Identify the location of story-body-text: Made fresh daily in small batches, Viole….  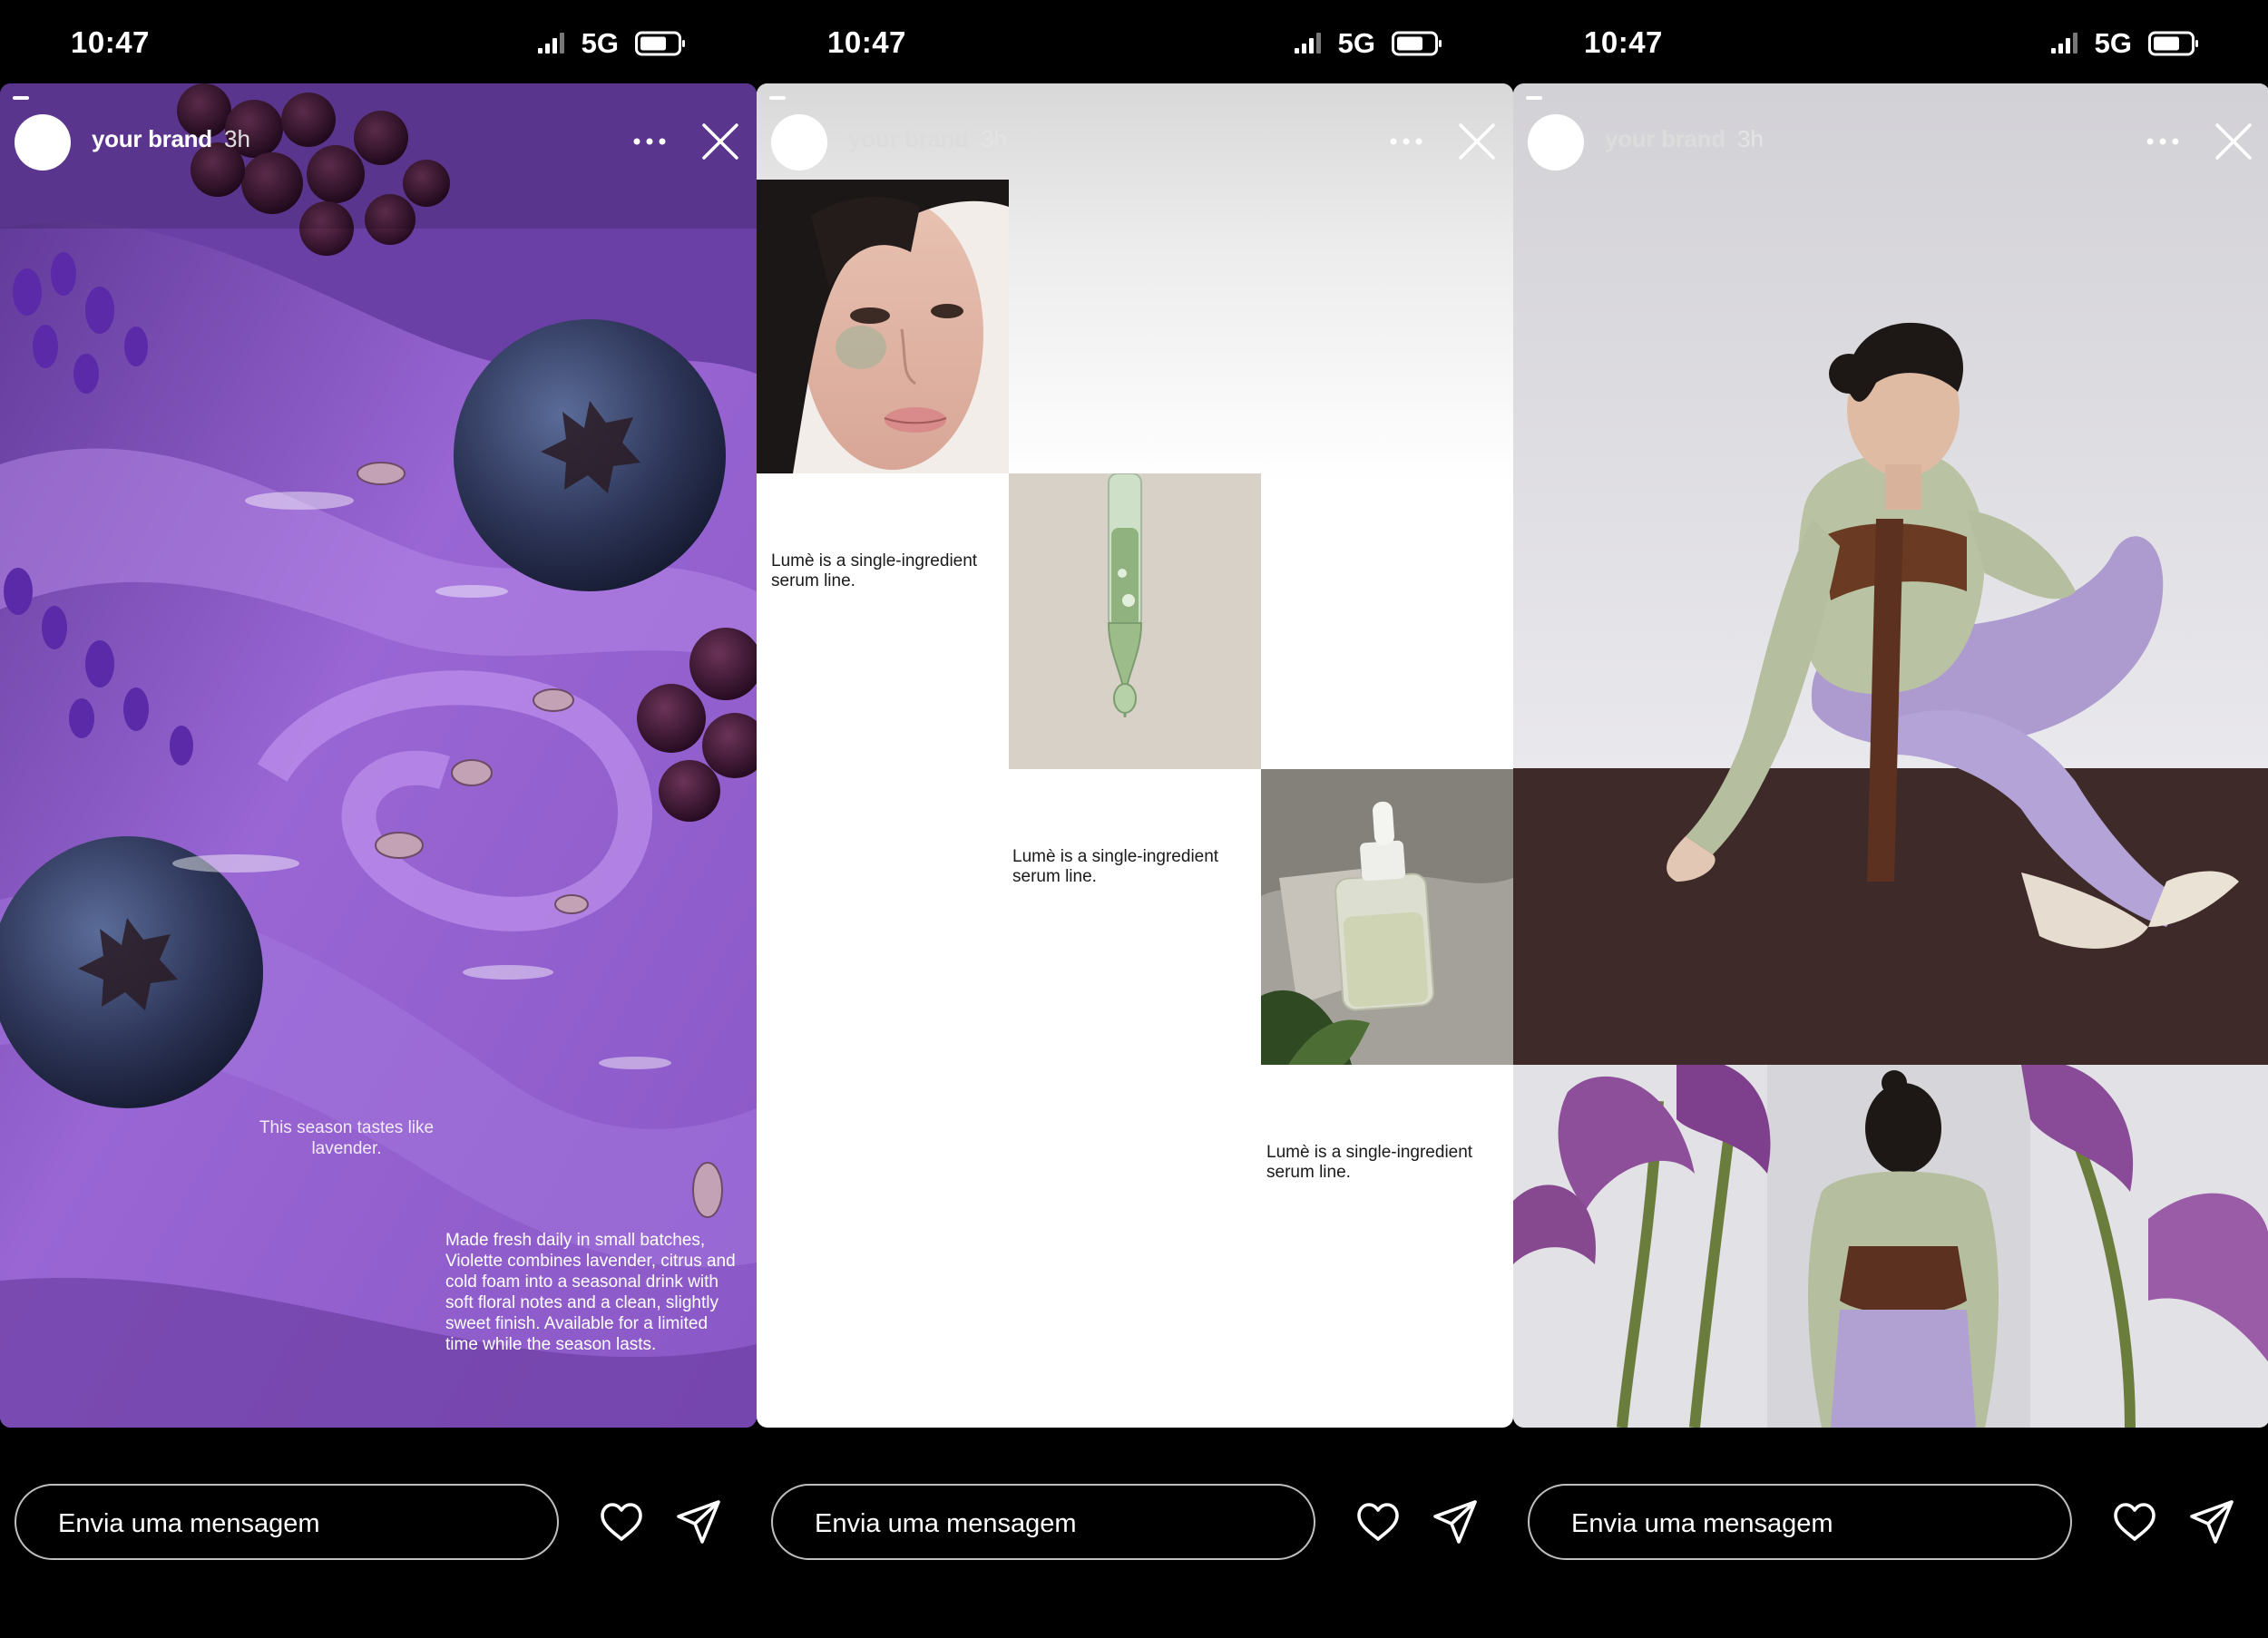
(591, 1292).